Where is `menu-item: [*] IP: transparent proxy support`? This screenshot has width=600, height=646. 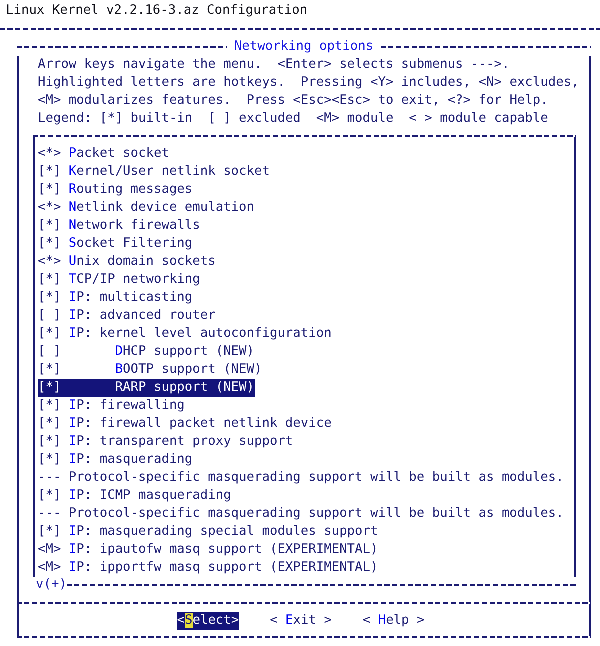 menu-item: [*] IP: transparent proxy support is located at coordinates (166, 442).